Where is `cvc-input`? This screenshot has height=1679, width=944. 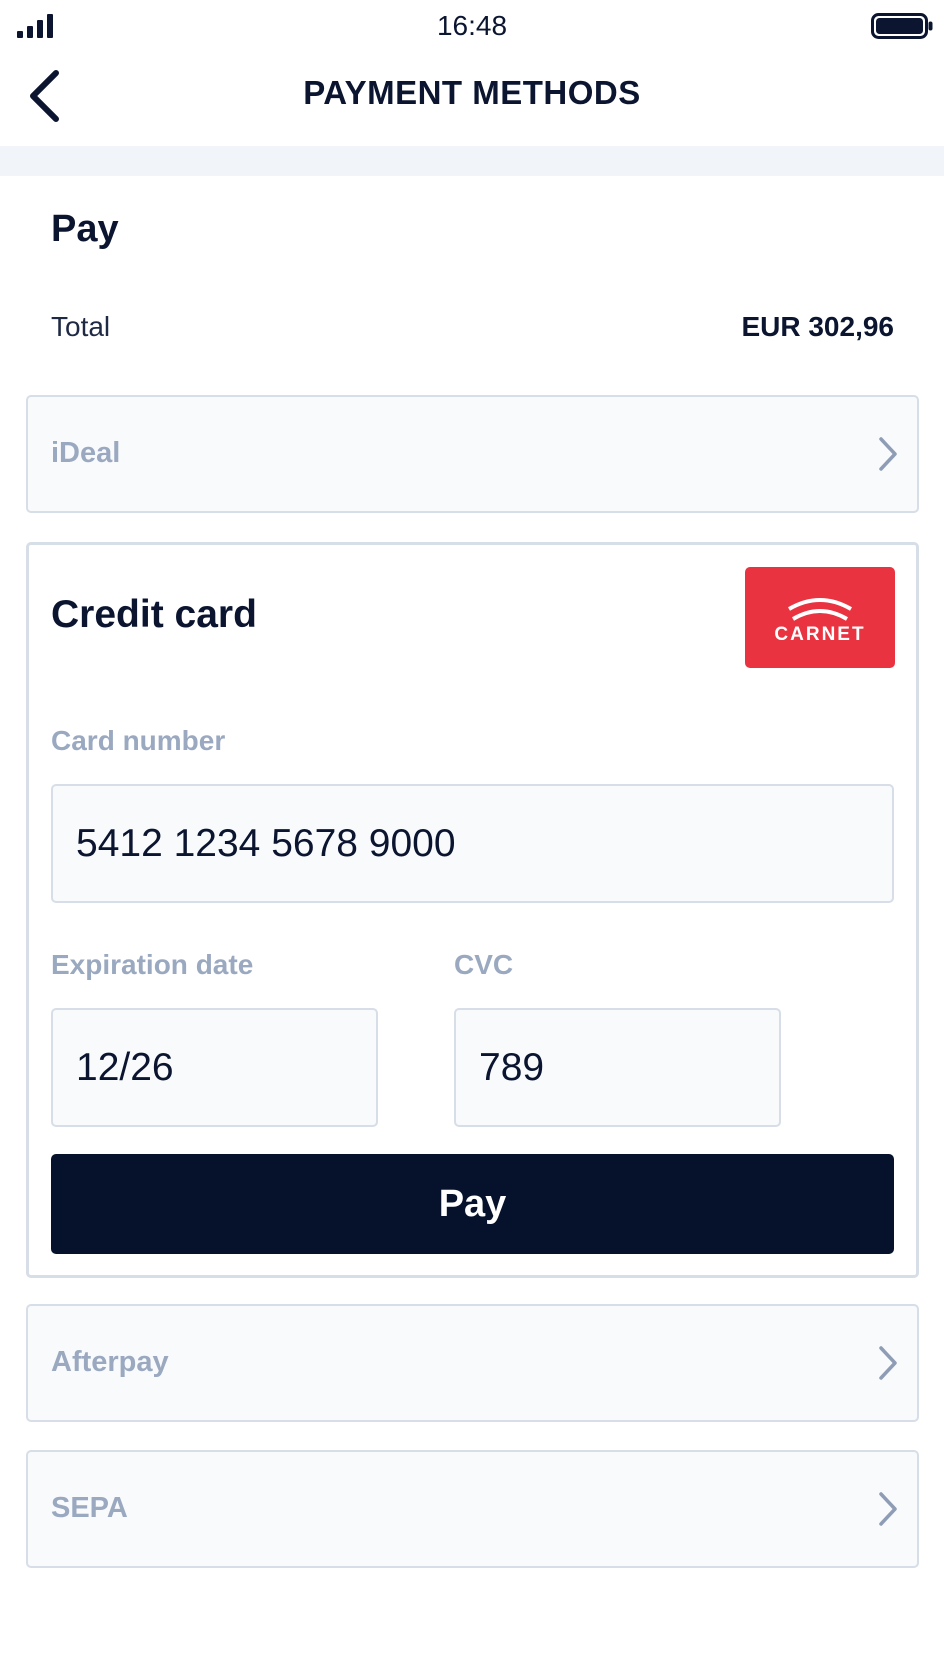
cvc-input is located at coordinates (617, 1067).